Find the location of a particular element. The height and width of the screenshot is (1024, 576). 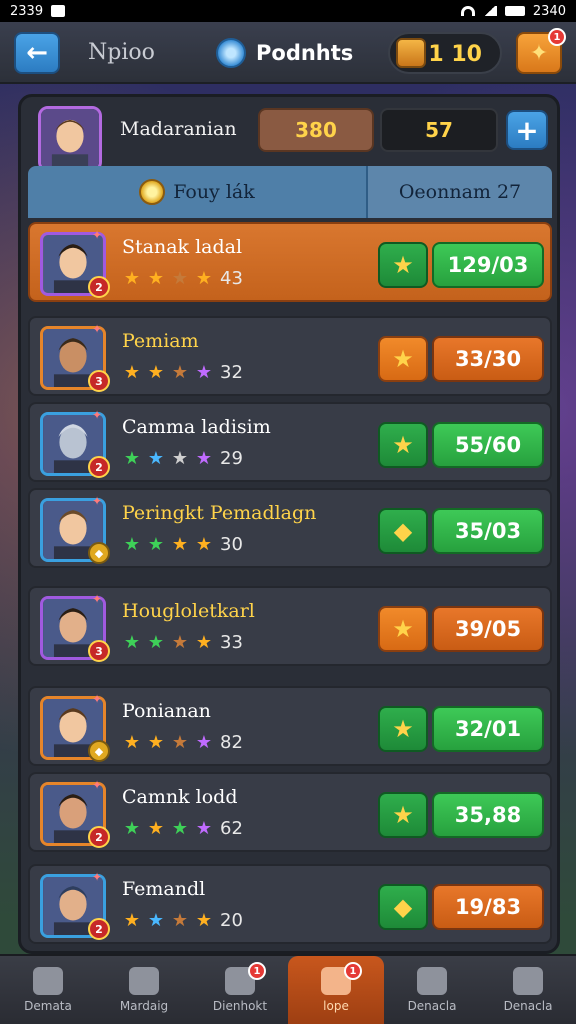

gift-notification-badge: 1 is located at coordinates (557, 37).